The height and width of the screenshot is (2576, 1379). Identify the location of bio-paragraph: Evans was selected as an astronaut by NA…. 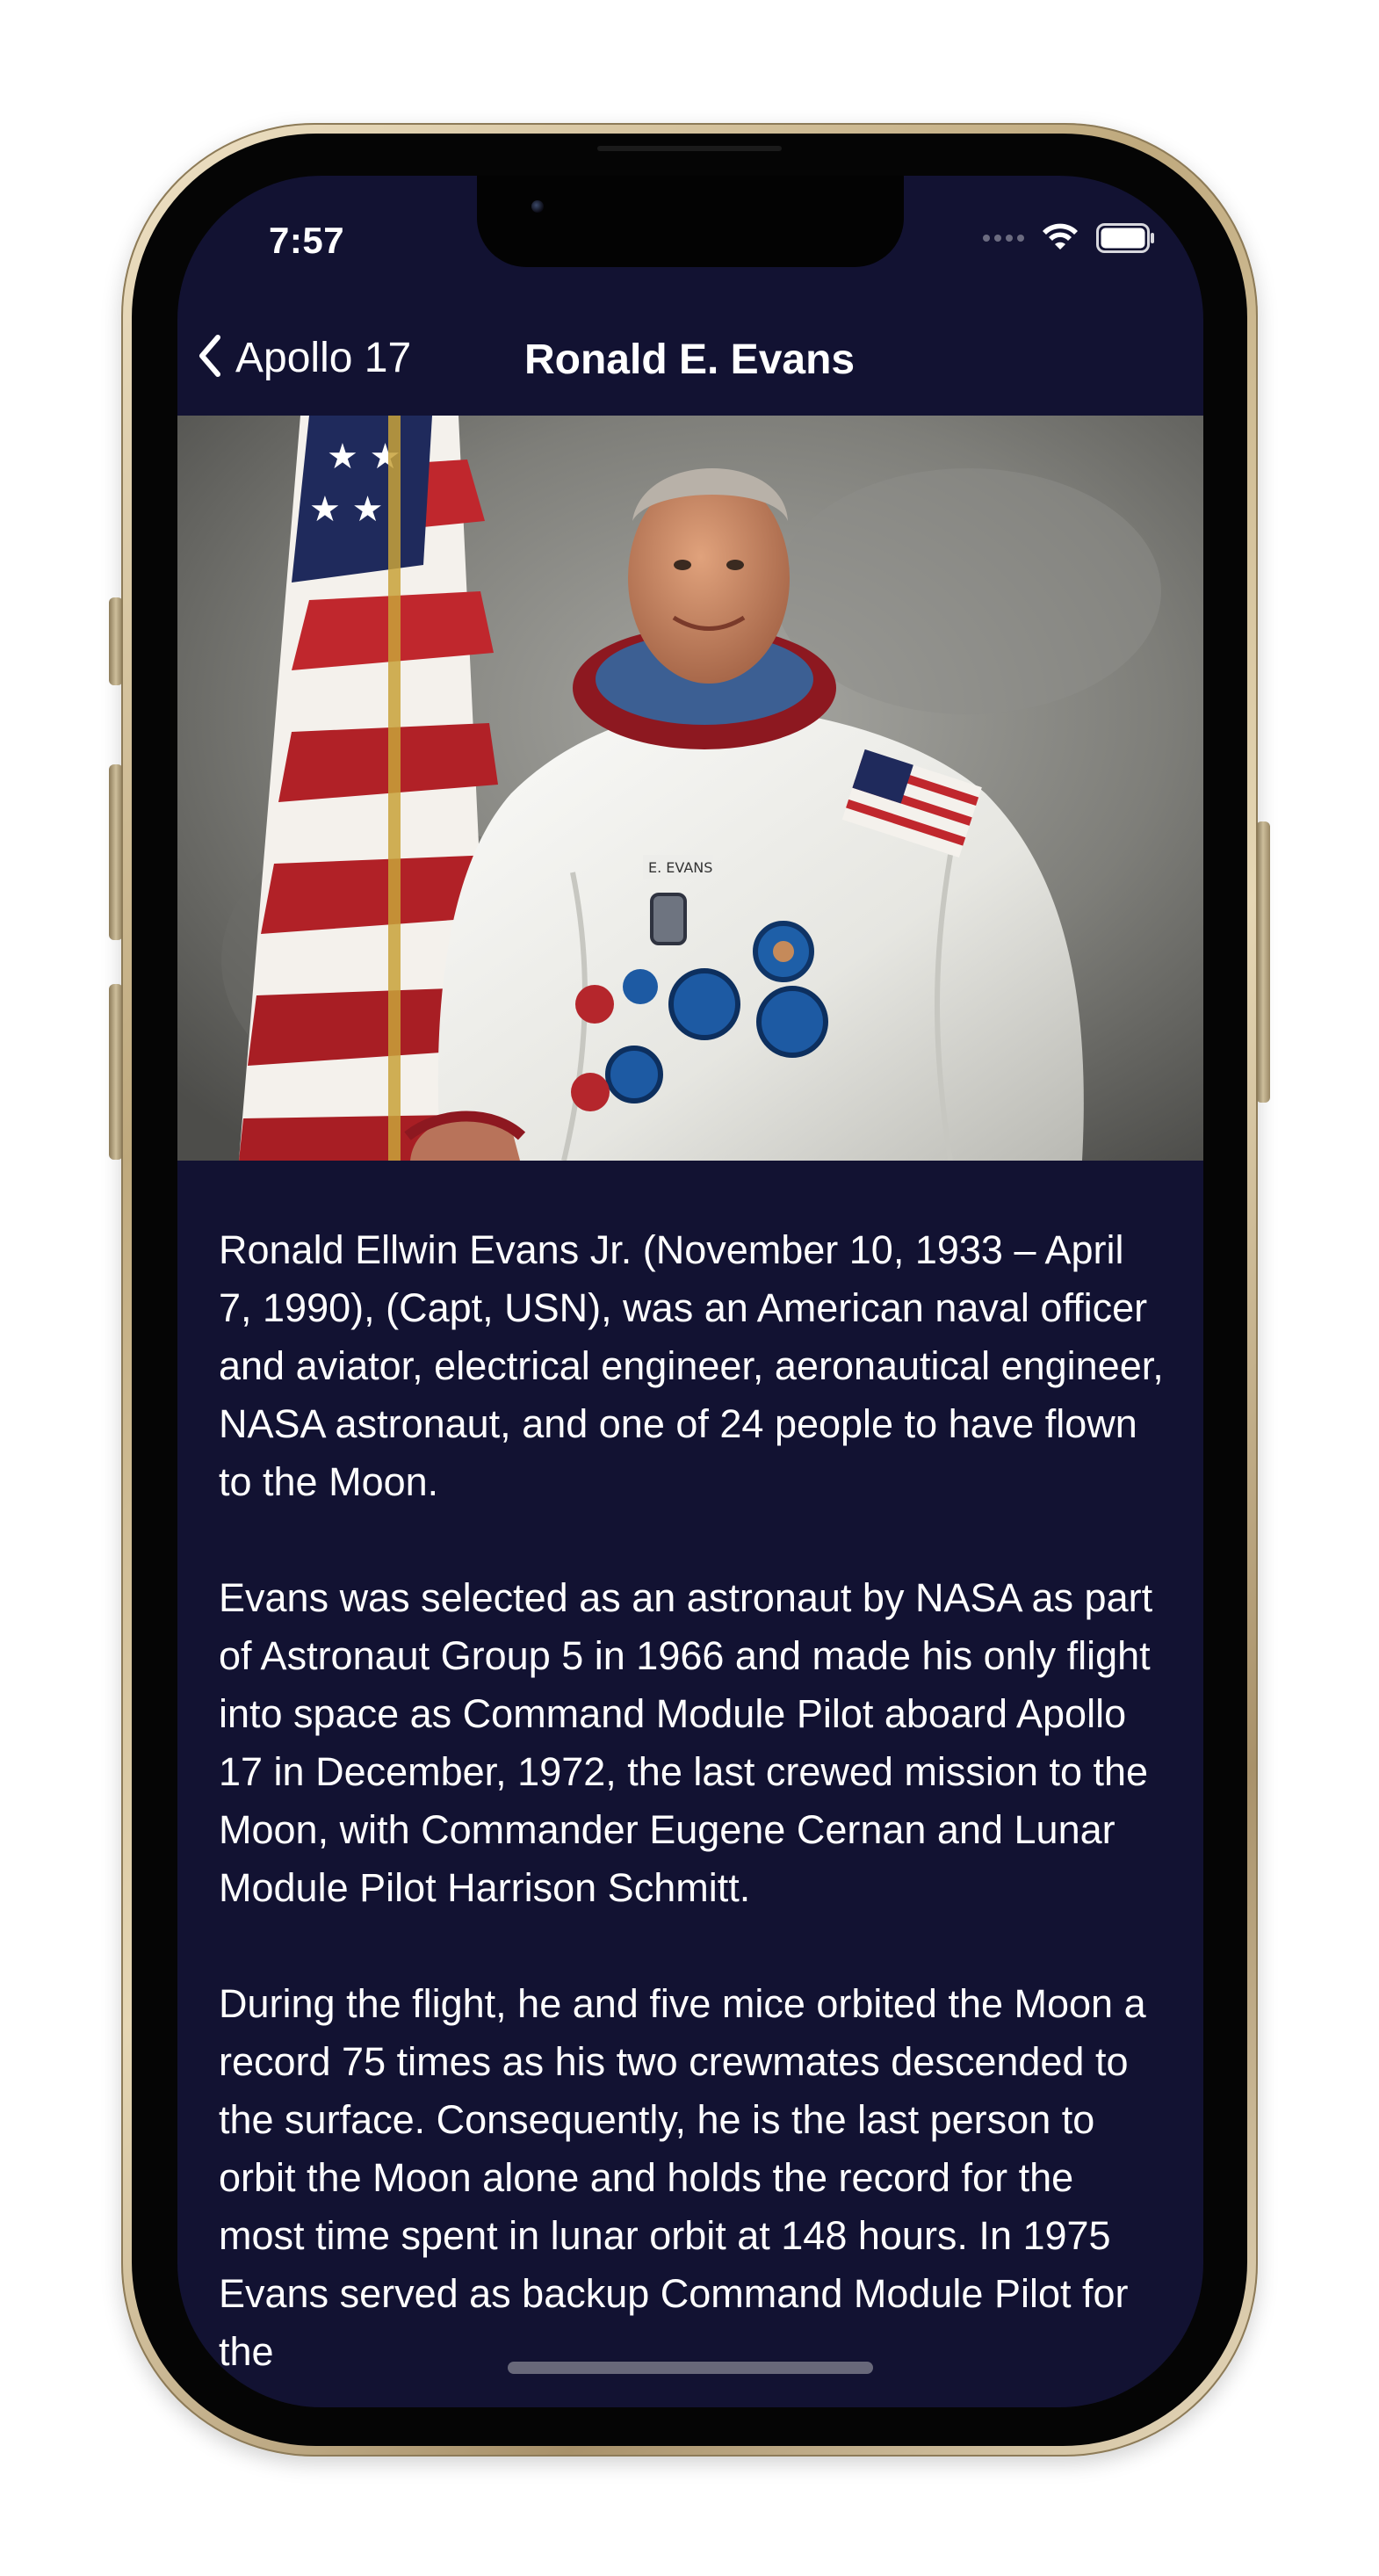
(686, 1742).